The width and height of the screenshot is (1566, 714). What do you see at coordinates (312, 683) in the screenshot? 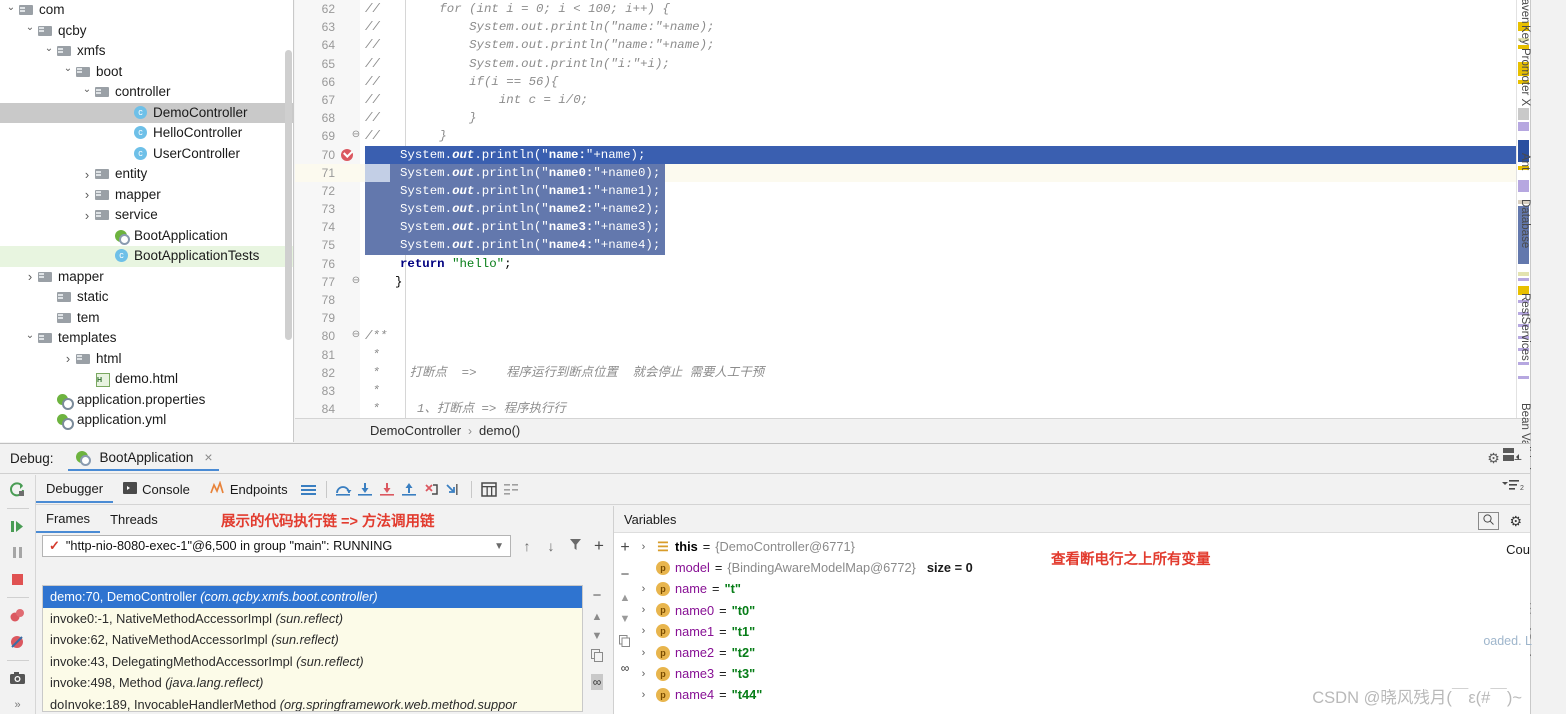
I see `stack-frame-row: invoke:498, Method (java.lang.reflect)` at bounding box center [312, 683].